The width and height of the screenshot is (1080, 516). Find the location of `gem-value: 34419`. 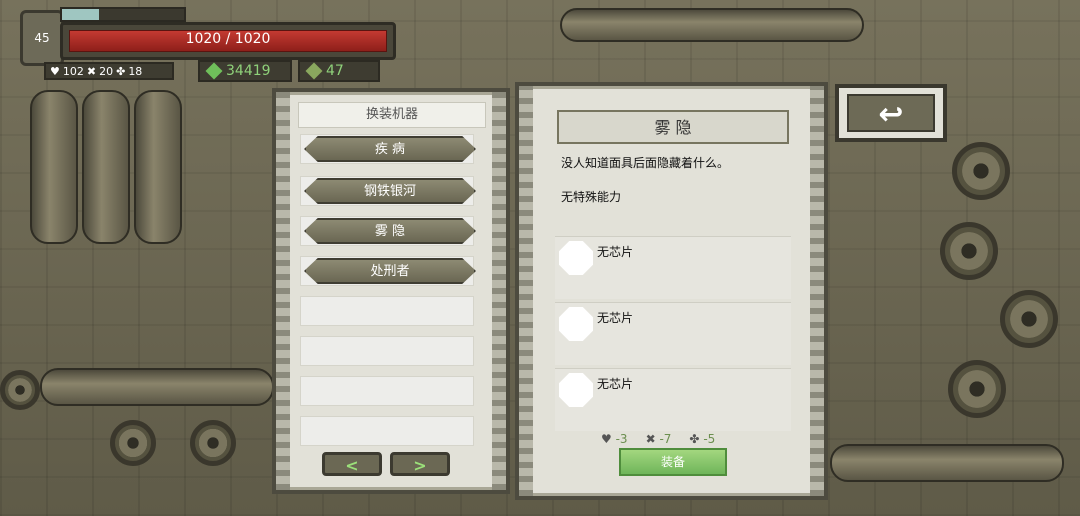

gem-value: 34419 is located at coordinates (248, 71).